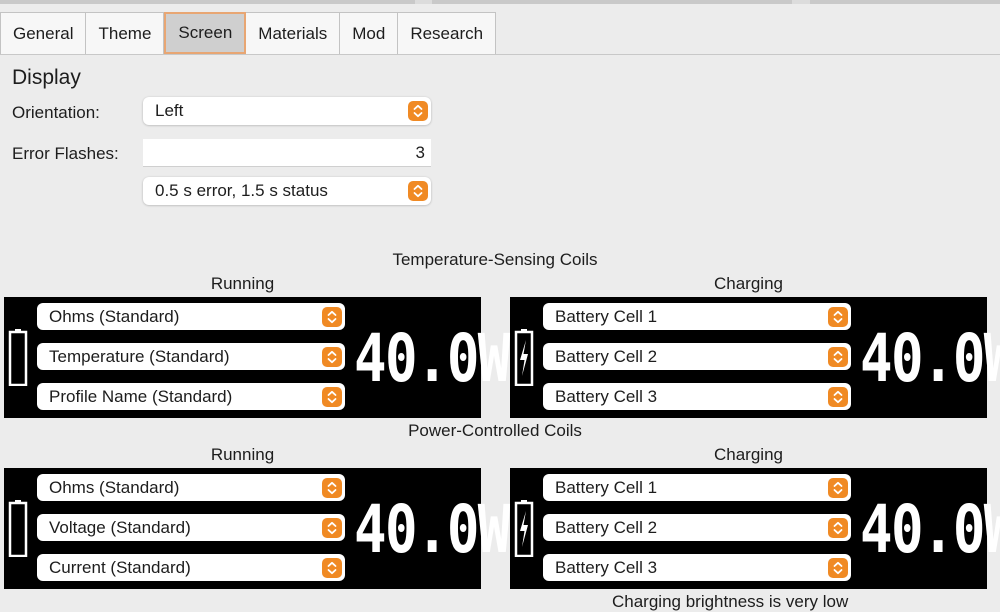  What do you see at coordinates (120, 527) in the screenshot?
I see `row-value: Voltage (Standard)` at bounding box center [120, 527].